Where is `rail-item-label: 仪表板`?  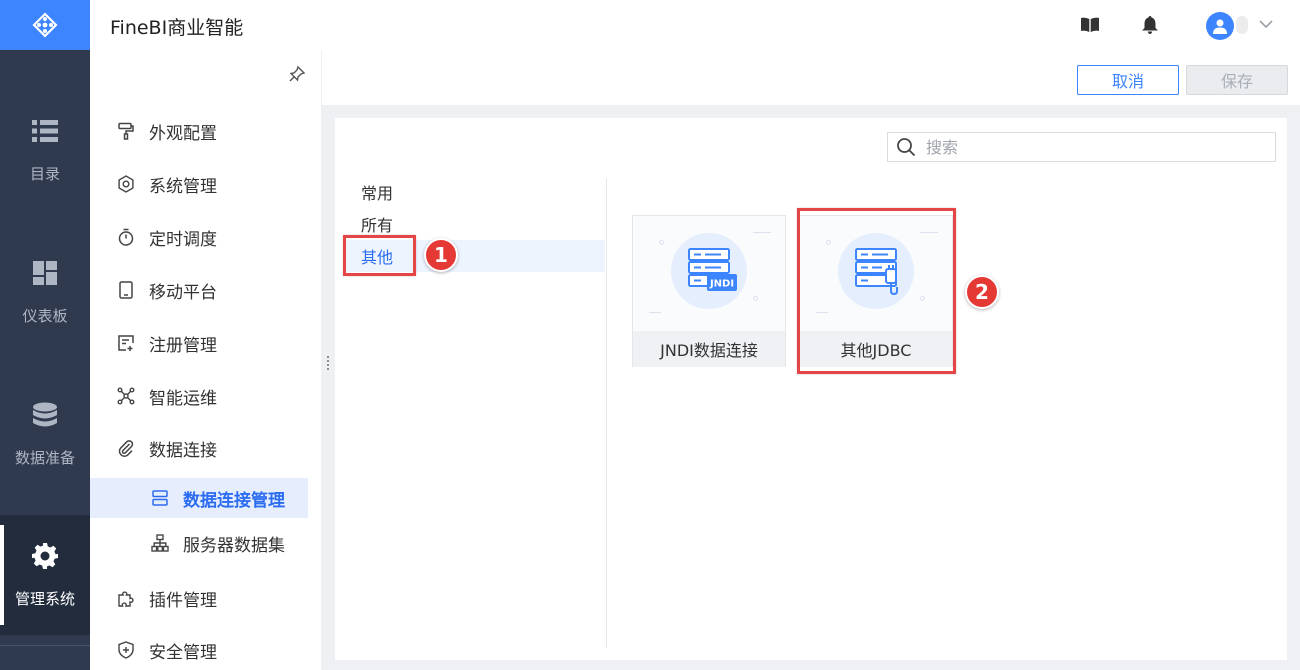 rail-item-label: 仪表板 is located at coordinates (45, 315).